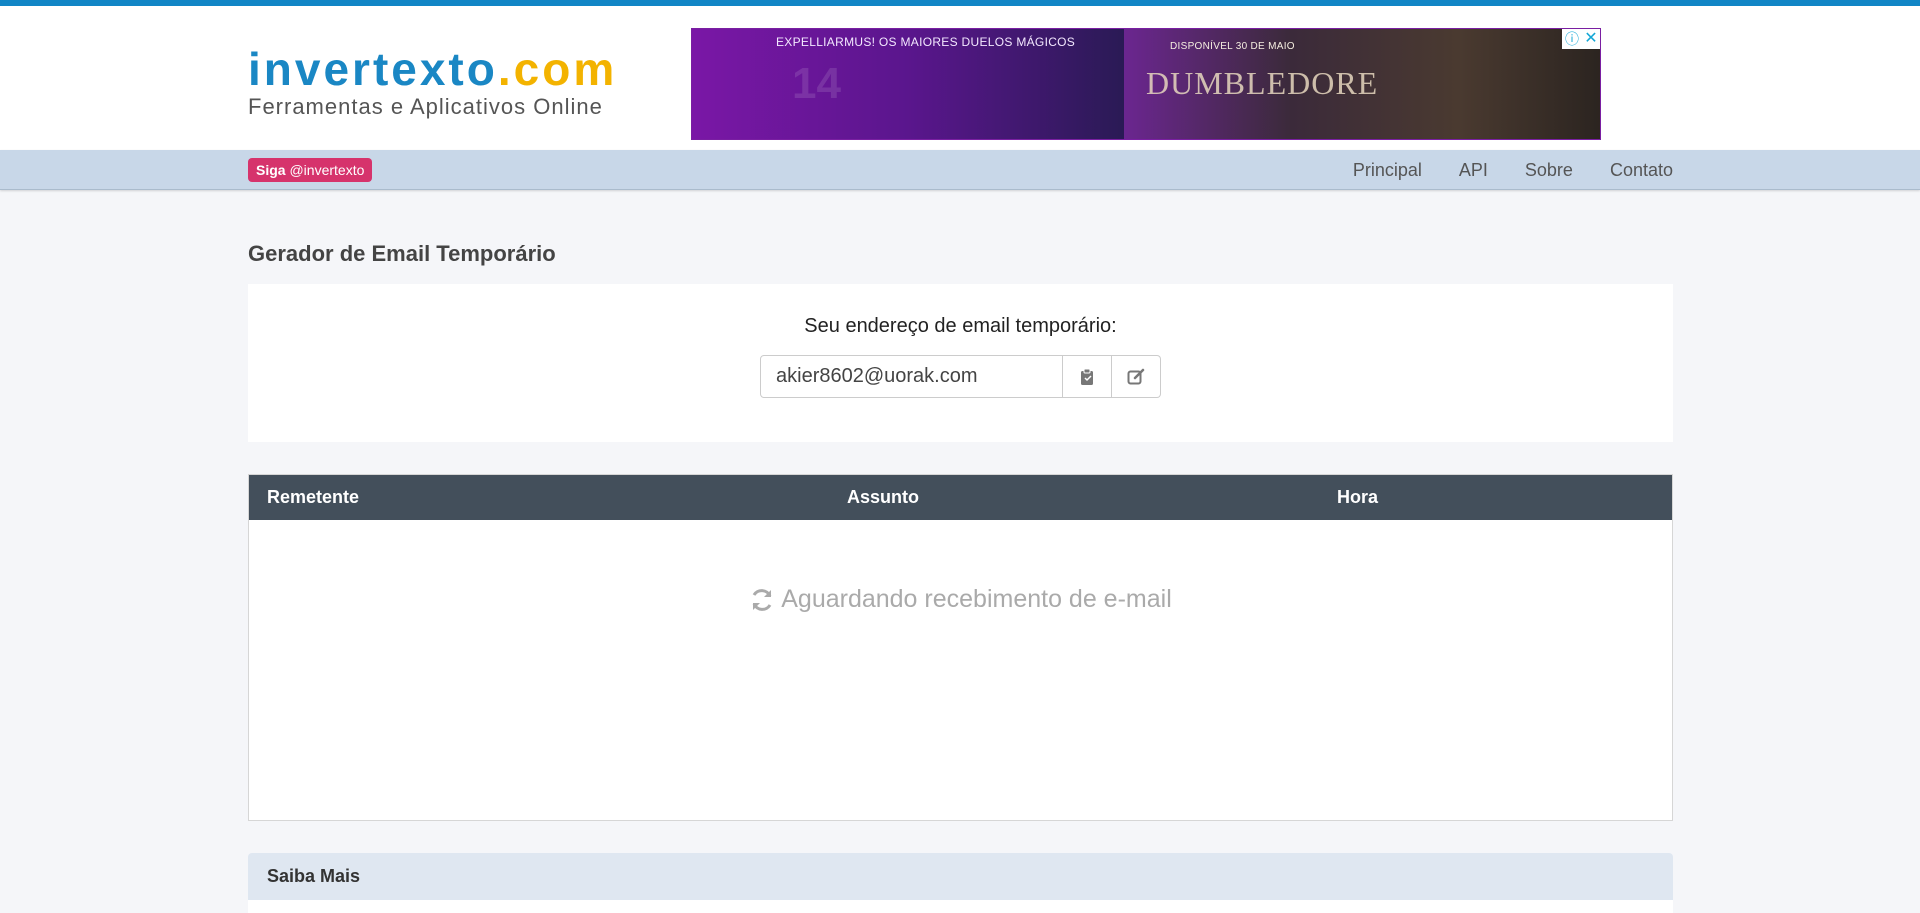 The image size is (1920, 913). Describe the element at coordinates (1358, 497) in the screenshot. I see `column-header-hora: Hora` at that location.